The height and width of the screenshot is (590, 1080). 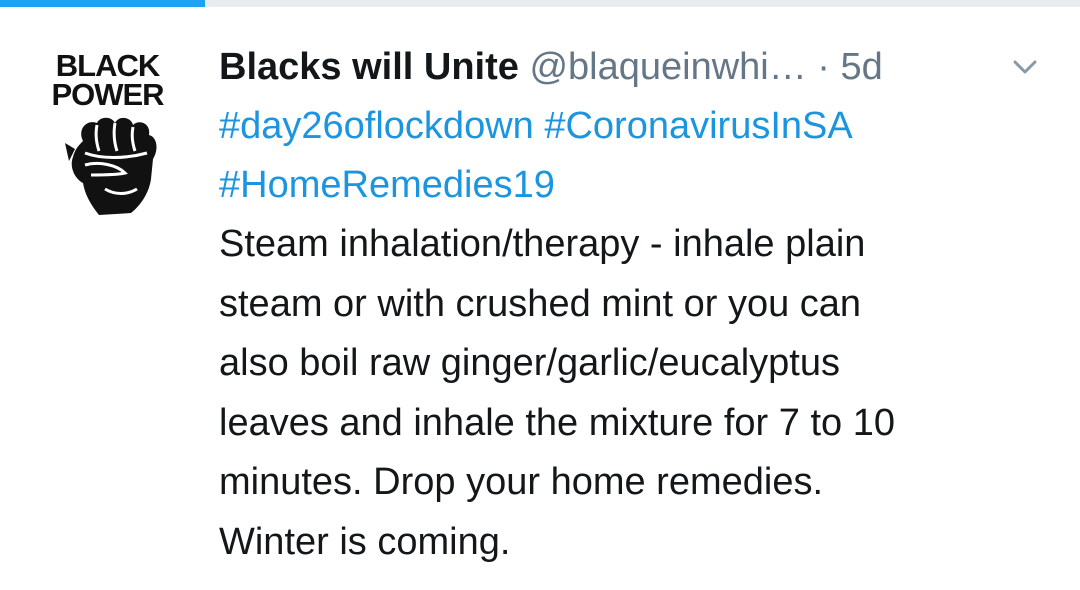 I want to click on tweet-body-line: Steam inhalation/therapy - inhale plain, so click(x=542, y=244).